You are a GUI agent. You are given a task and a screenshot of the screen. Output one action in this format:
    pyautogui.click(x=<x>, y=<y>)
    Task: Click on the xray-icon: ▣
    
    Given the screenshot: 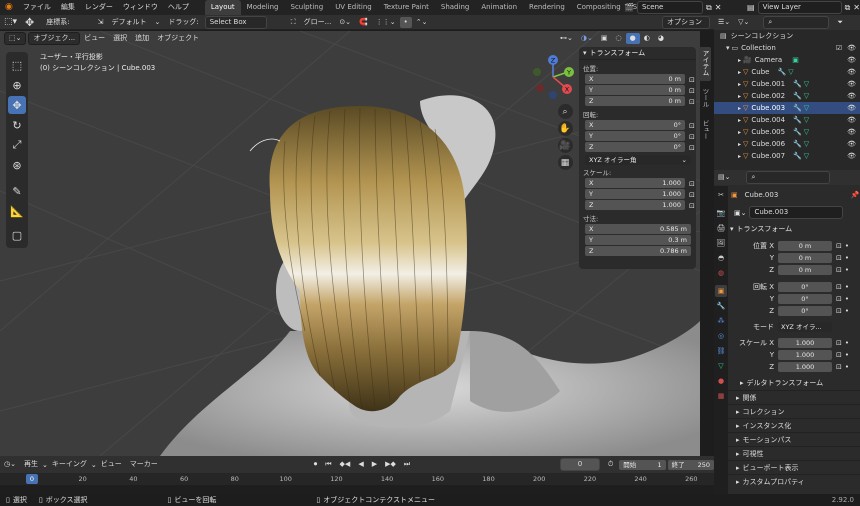 What is the action you would take?
    pyautogui.click(x=604, y=38)
    